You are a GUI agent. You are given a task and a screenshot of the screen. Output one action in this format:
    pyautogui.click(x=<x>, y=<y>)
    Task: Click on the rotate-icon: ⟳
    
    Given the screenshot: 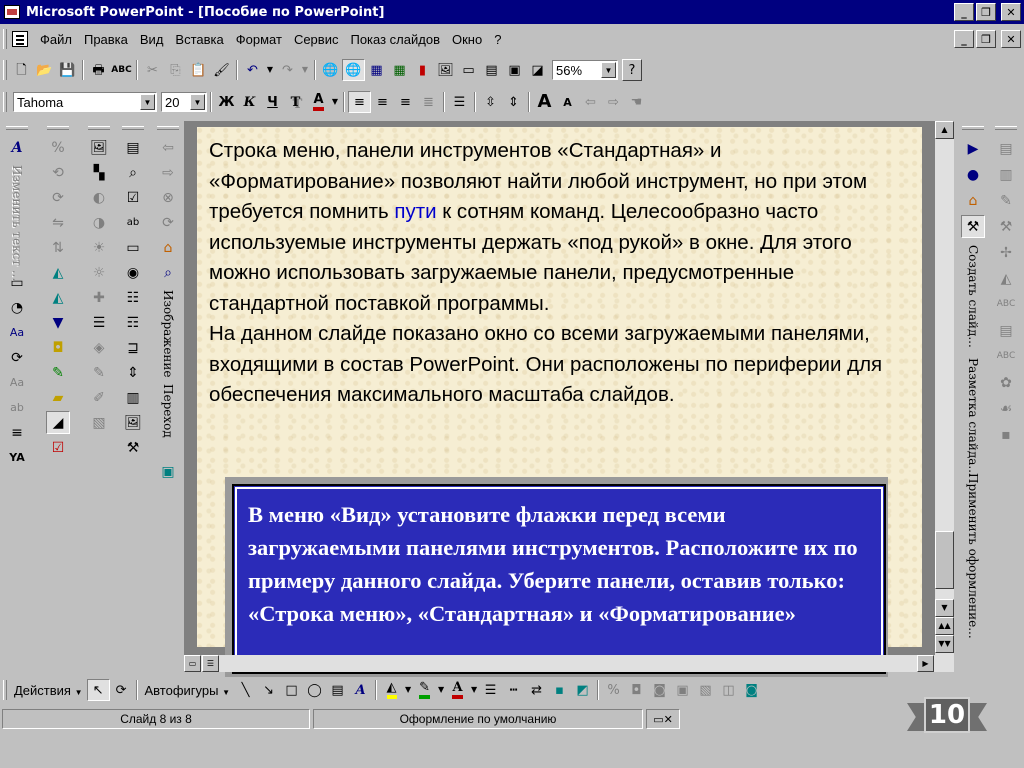 What is the action you would take?
    pyautogui.click(x=17, y=357)
    